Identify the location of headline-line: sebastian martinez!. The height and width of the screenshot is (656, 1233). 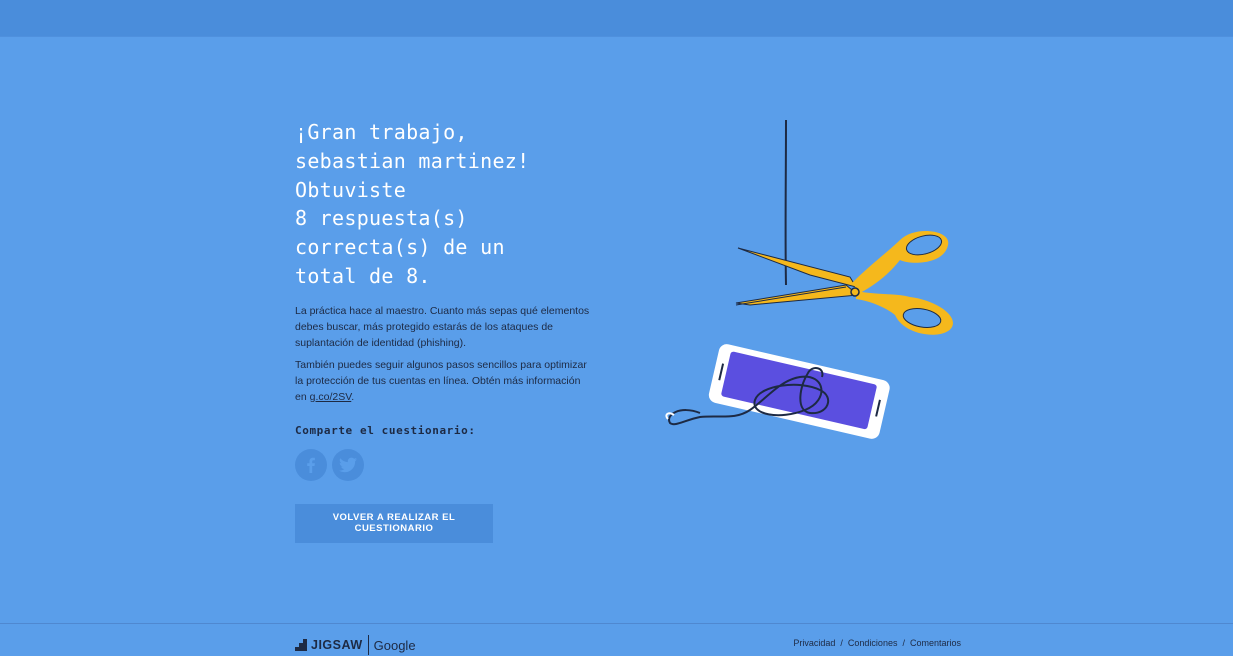
(412, 160).